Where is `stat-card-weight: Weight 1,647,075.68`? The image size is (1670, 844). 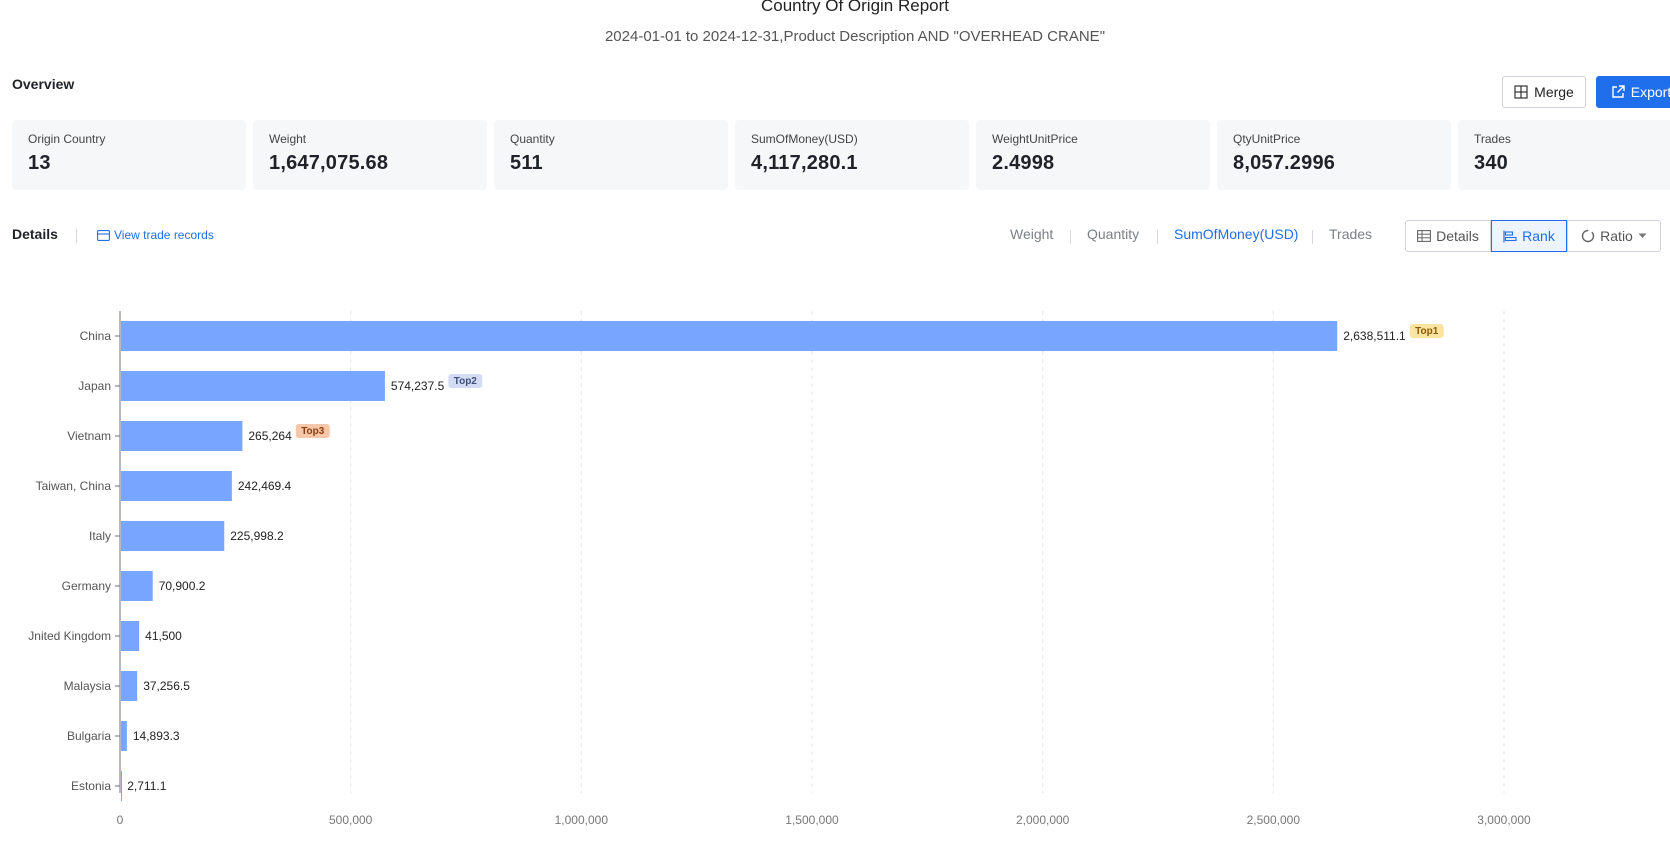 stat-card-weight: Weight 1,647,075.68 is located at coordinates (370, 155).